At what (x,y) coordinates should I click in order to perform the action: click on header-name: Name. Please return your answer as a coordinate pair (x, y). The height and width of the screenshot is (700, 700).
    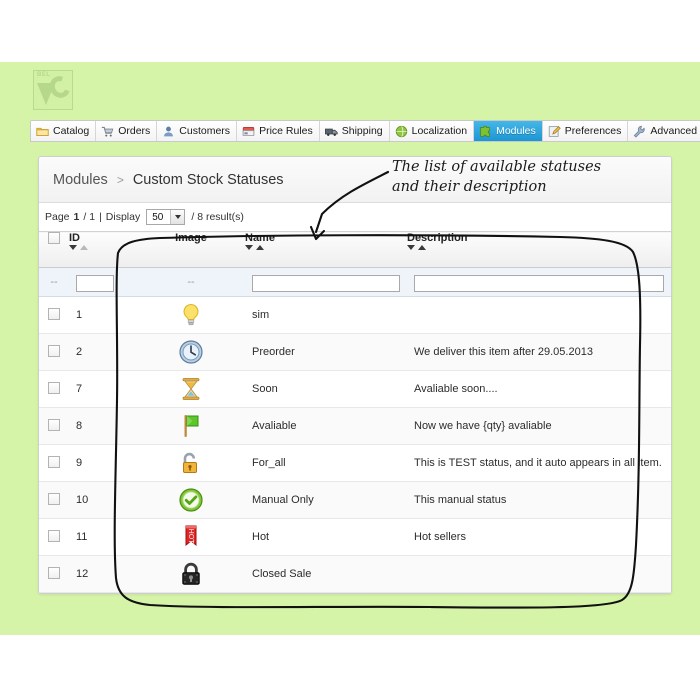
    Looking at the image, I should click on (326, 249).